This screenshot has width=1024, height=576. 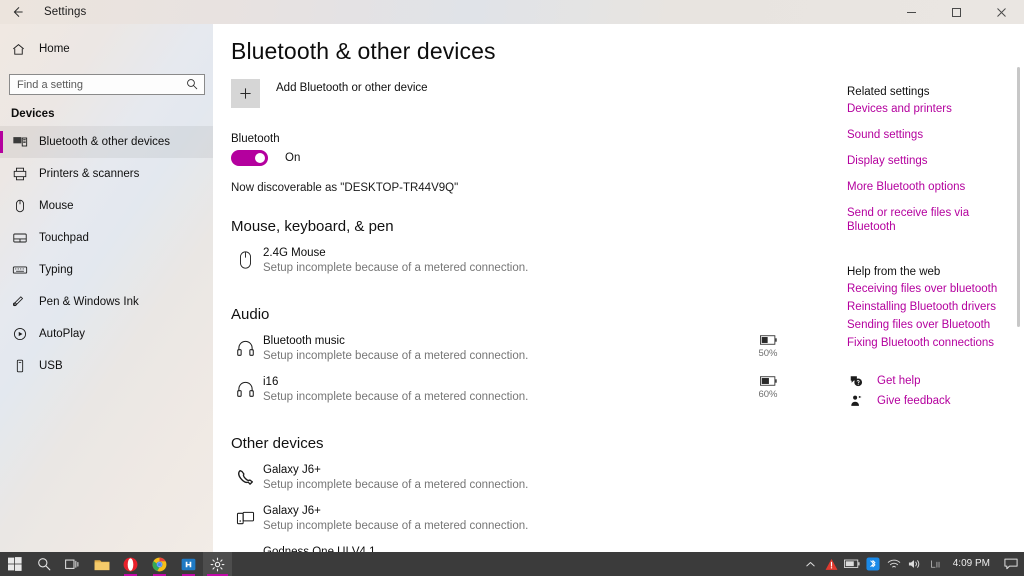 What do you see at coordinates (831, 564) in the screenshot?
I see `warning-triangle-icon` at bounding box center [831, 564].